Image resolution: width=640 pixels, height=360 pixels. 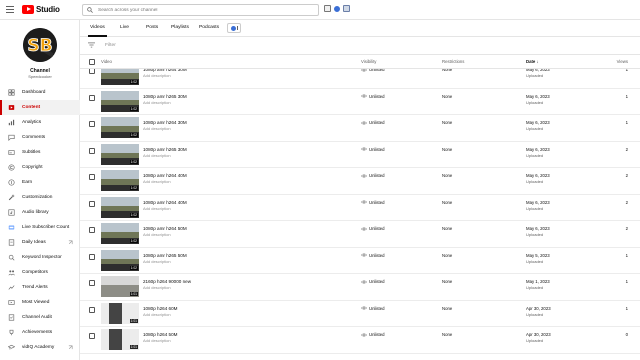 What do you see at coordinates (165, 228) in the screenshot?
I see `video-title: 1080p amr h264 50M` at bounding box center [165, 228].